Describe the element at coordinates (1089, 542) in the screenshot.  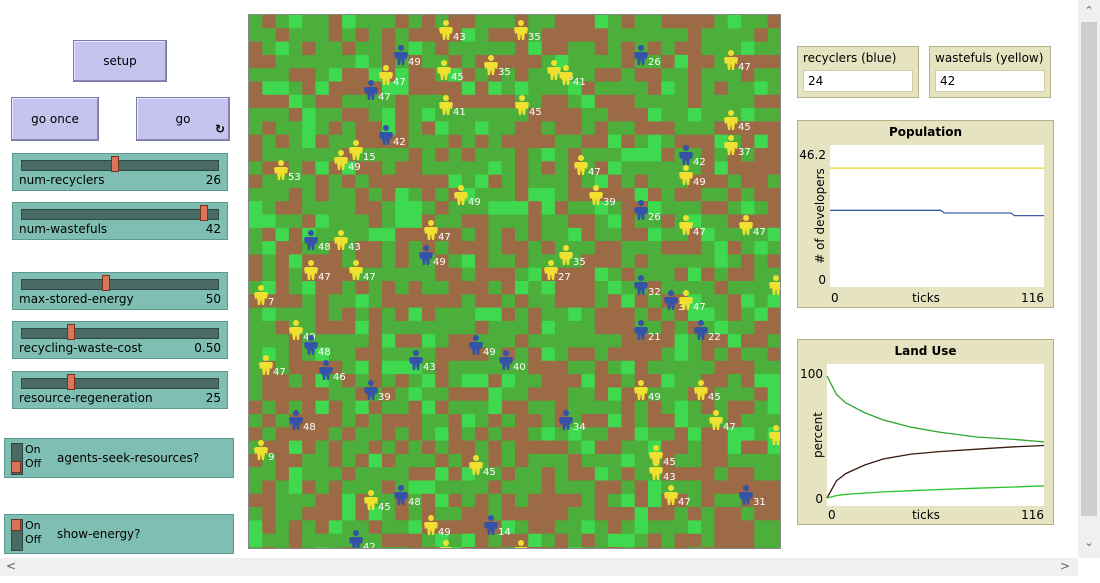
I see `scroll-down-icon: ⌄` at that location.